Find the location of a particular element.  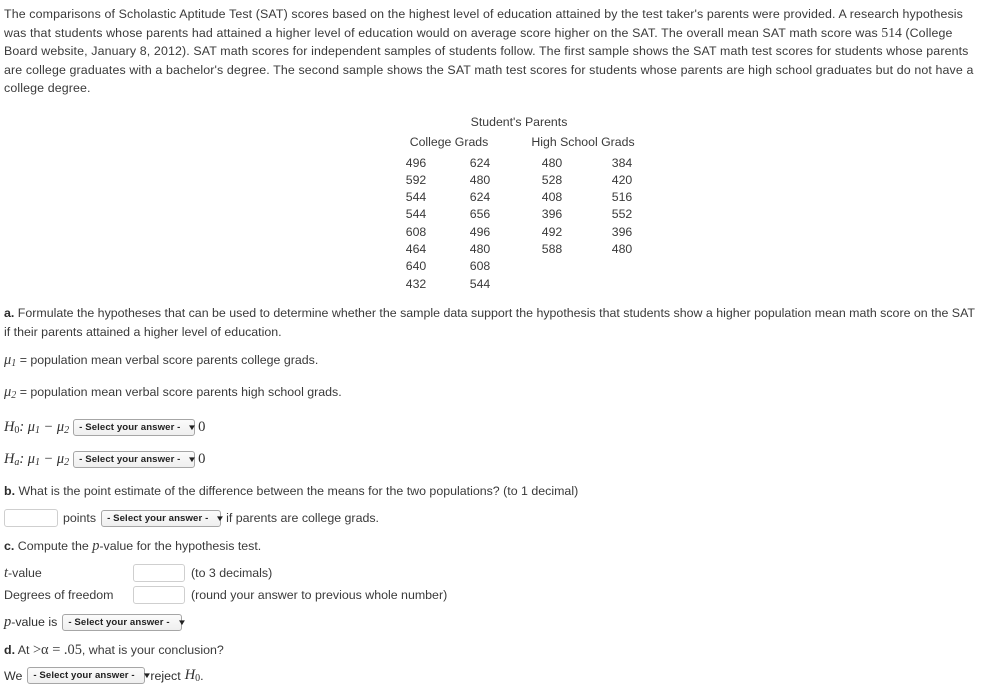

alternative-hypothesis-select-label: - Select your answer - is located at coordinates (130, 459).